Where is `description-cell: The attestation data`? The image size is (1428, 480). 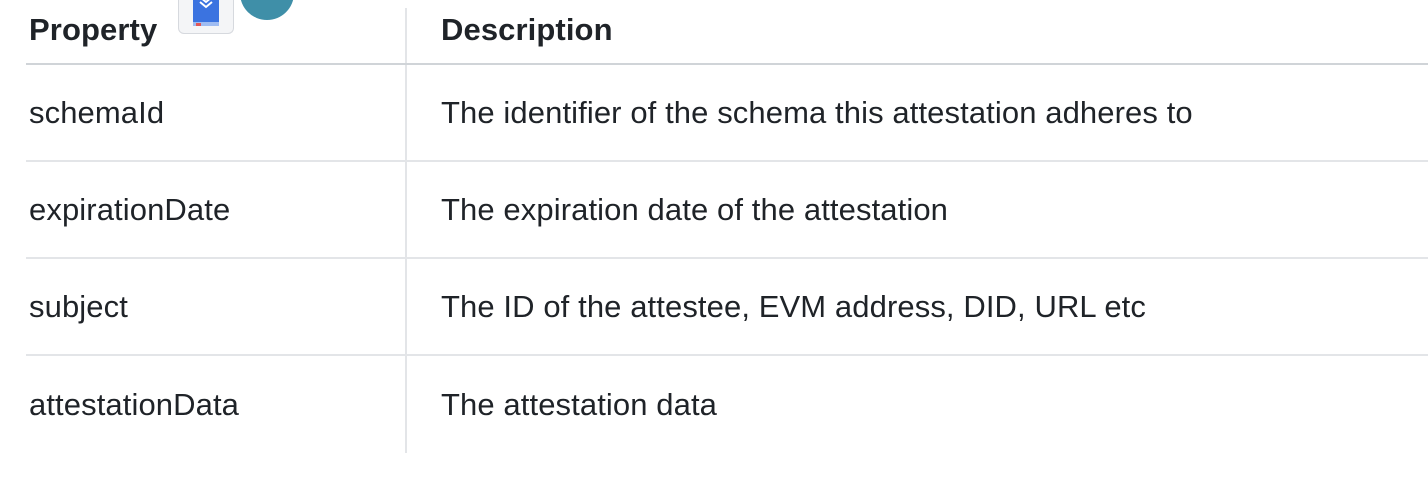
description-cell: The attestation data is located at coordinates (579, 404).